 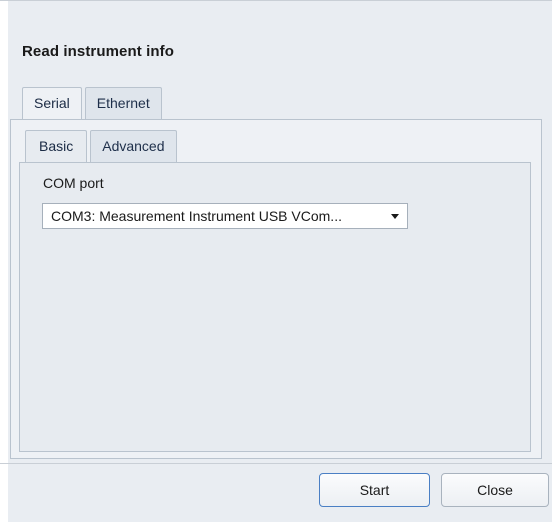 What do you see at coordinates (133, 146) in the screenshot?
I see `tab-advanced: Advanced` at bounding box center [133, 146].